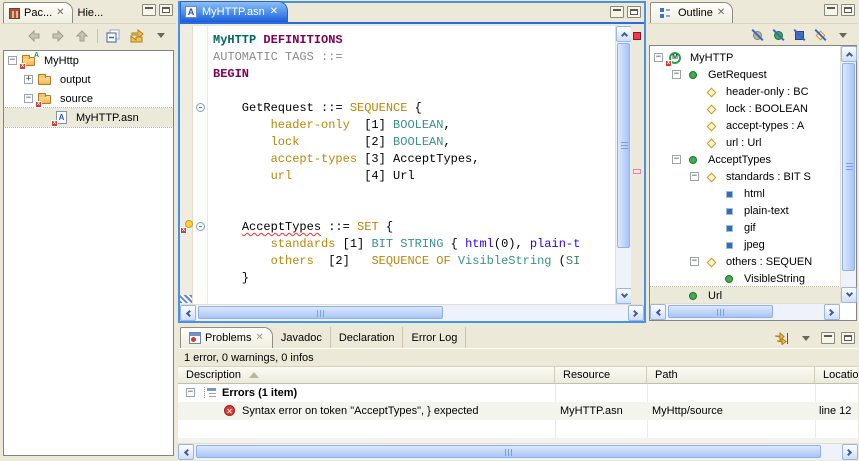 This screenshot has width=859, height=461. Describe the element at coordinates (731, 375) in the screenshot. I see `column-path: Path` at that location.